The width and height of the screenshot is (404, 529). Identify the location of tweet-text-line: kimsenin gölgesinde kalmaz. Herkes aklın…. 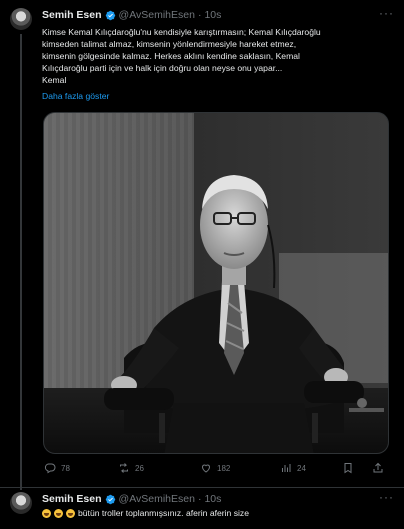
(171, 56).